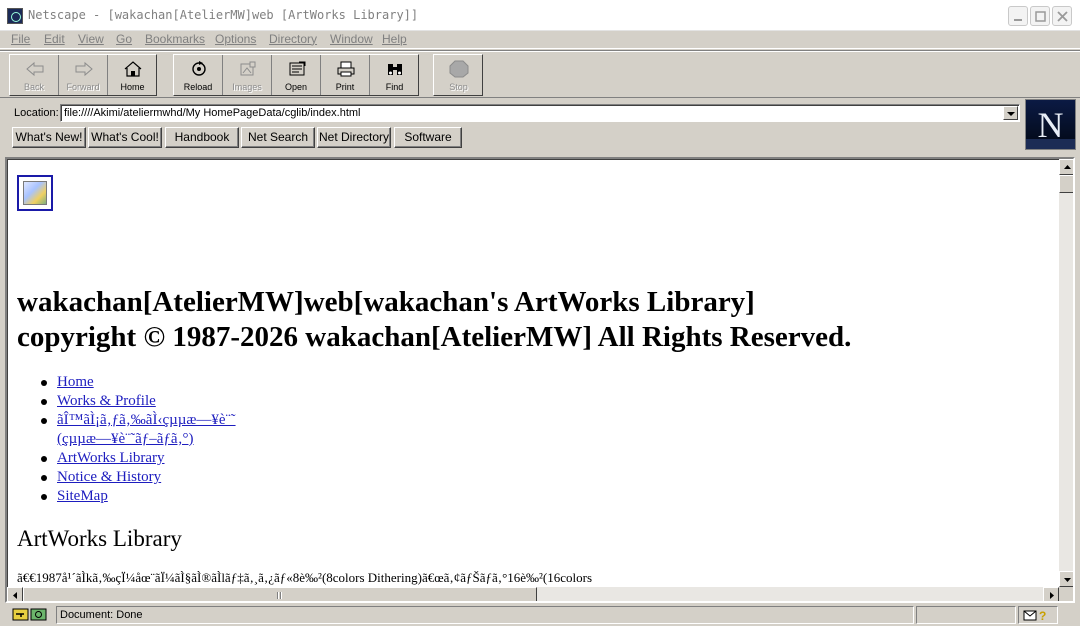 The width and height of the screenshot is (1080, 626). I want to click on mail-icon: ?, so click(1034, 615).